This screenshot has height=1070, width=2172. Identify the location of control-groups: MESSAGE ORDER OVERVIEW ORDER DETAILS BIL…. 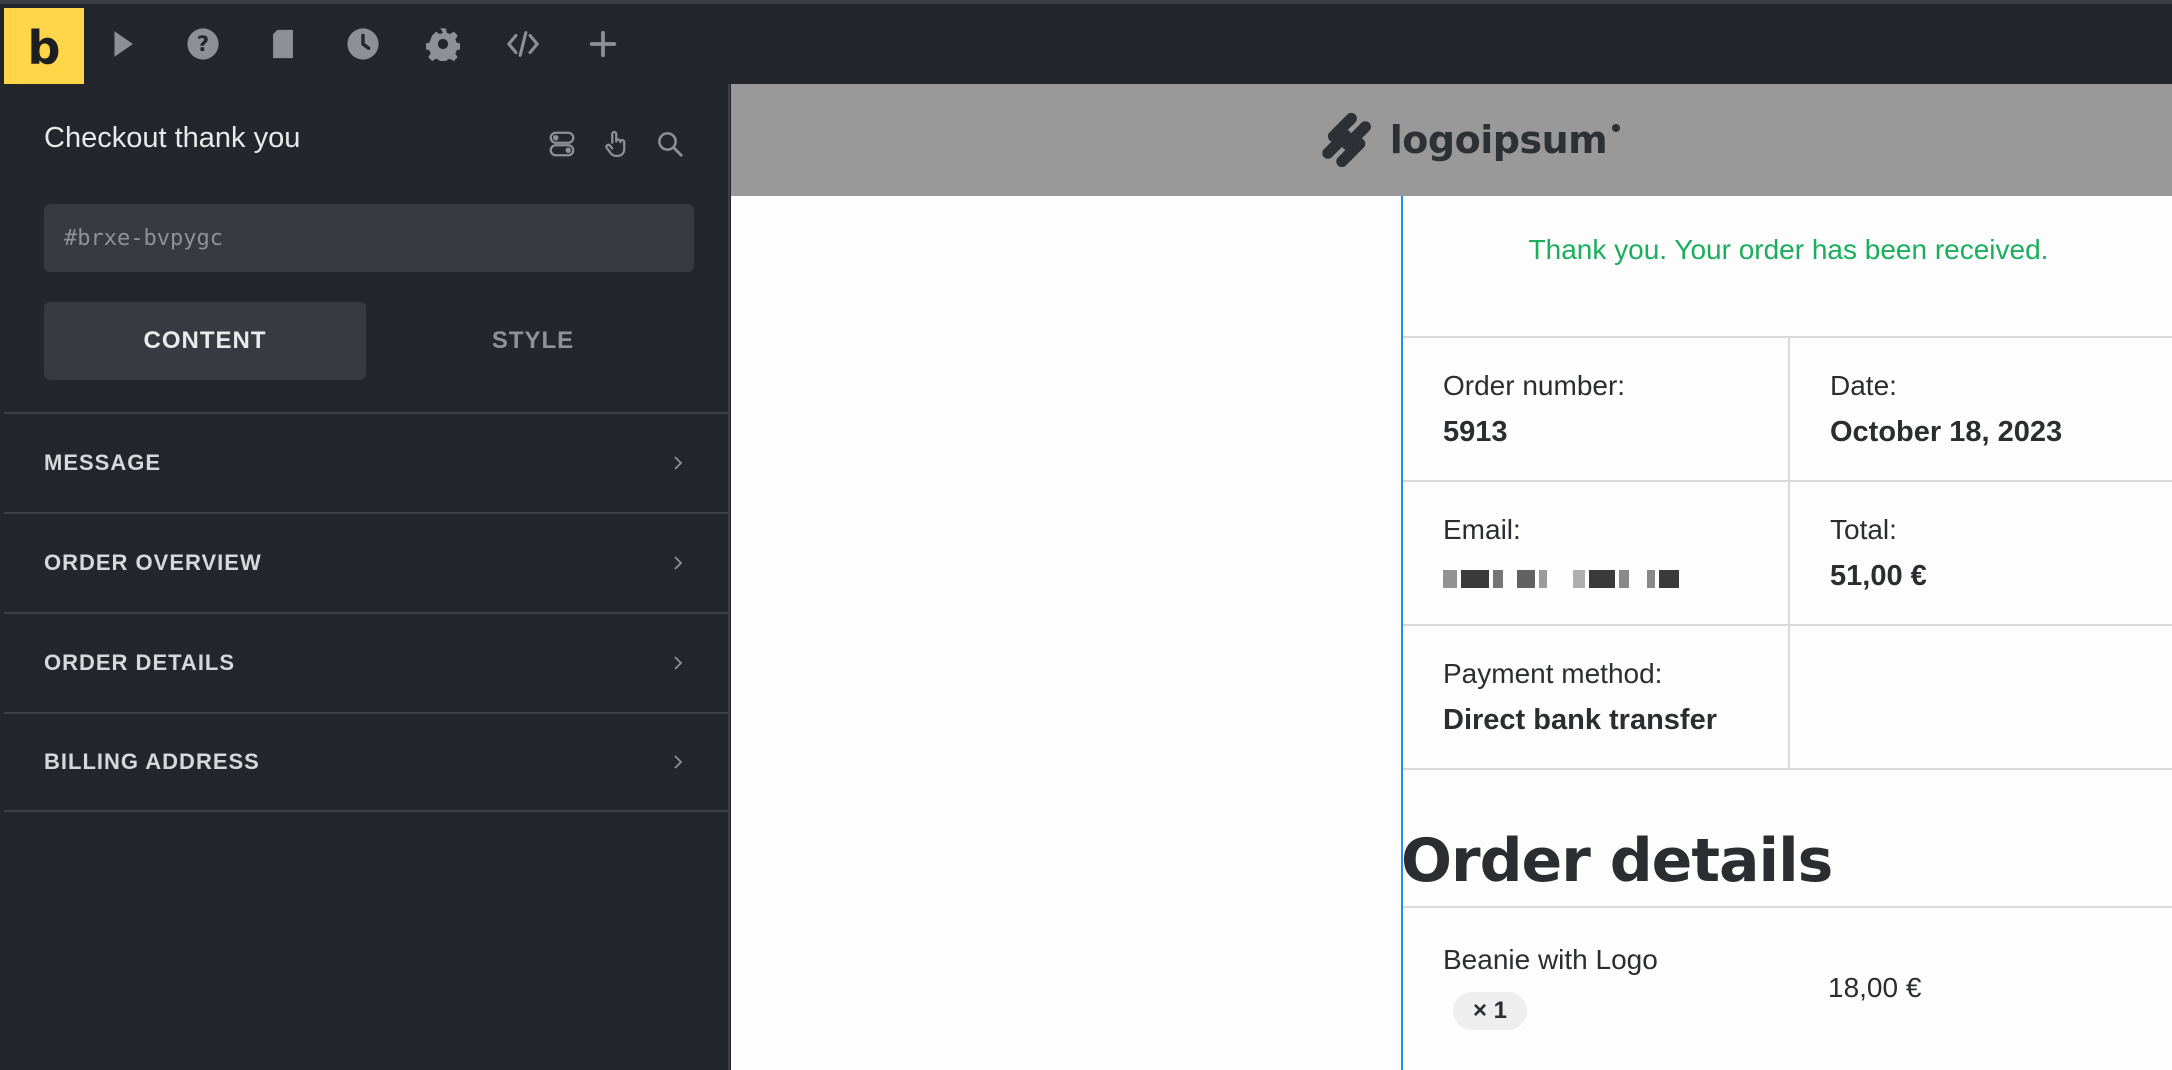
(366, 612).